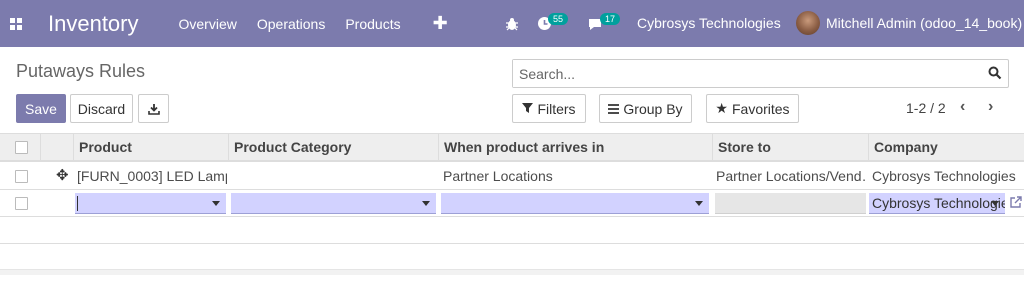 The height and width of the screenshot is (284, 1024). What do you see at coordinates (21, 147) in the screenshot?
I see `select-all-checkbox` at bounding box center [21, 147].